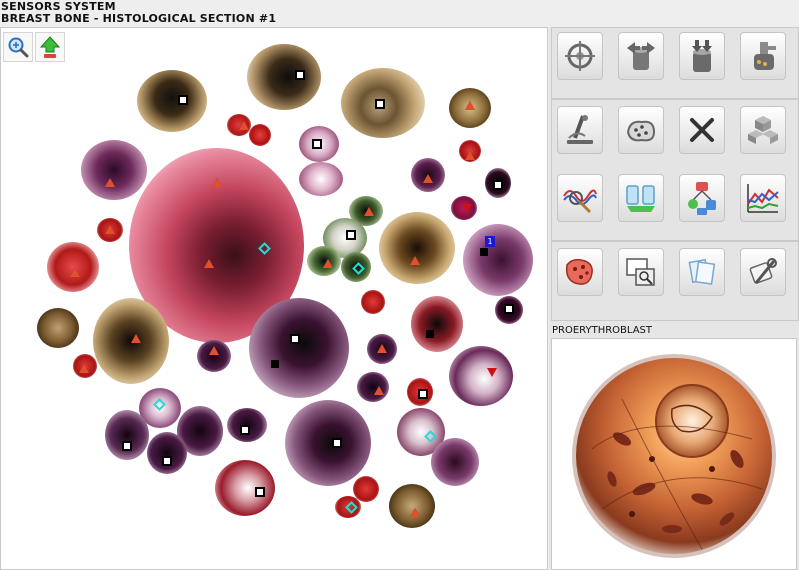 This screenshot has width=799, height=570. I want to click on microscope-button, so click(580, 130).